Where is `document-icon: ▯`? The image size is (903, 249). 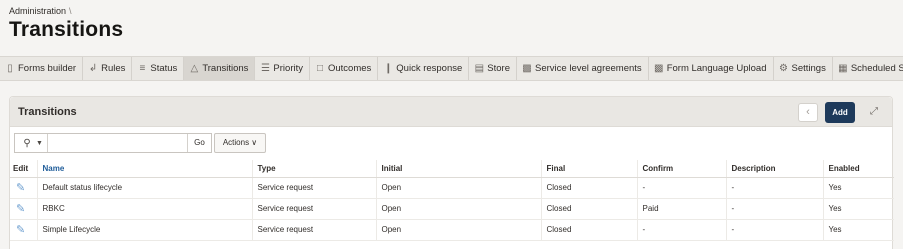 document-icon: ▯ is located at coordinates (10, 68).